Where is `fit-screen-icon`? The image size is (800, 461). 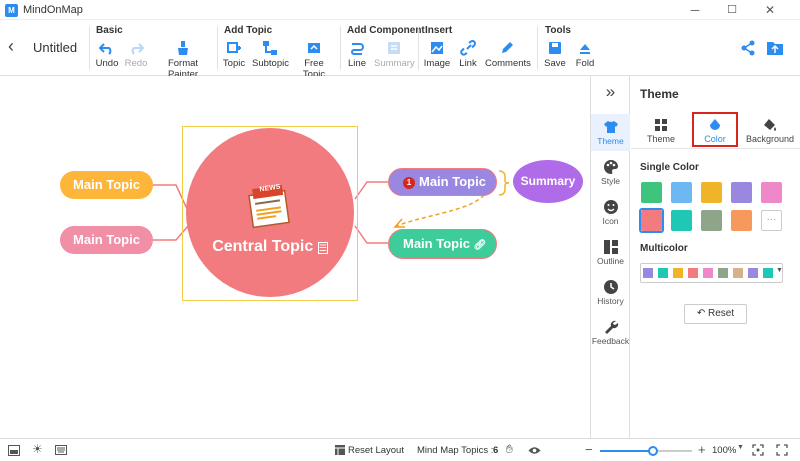
fit-screen-icon is located at coordinates (758, 450).